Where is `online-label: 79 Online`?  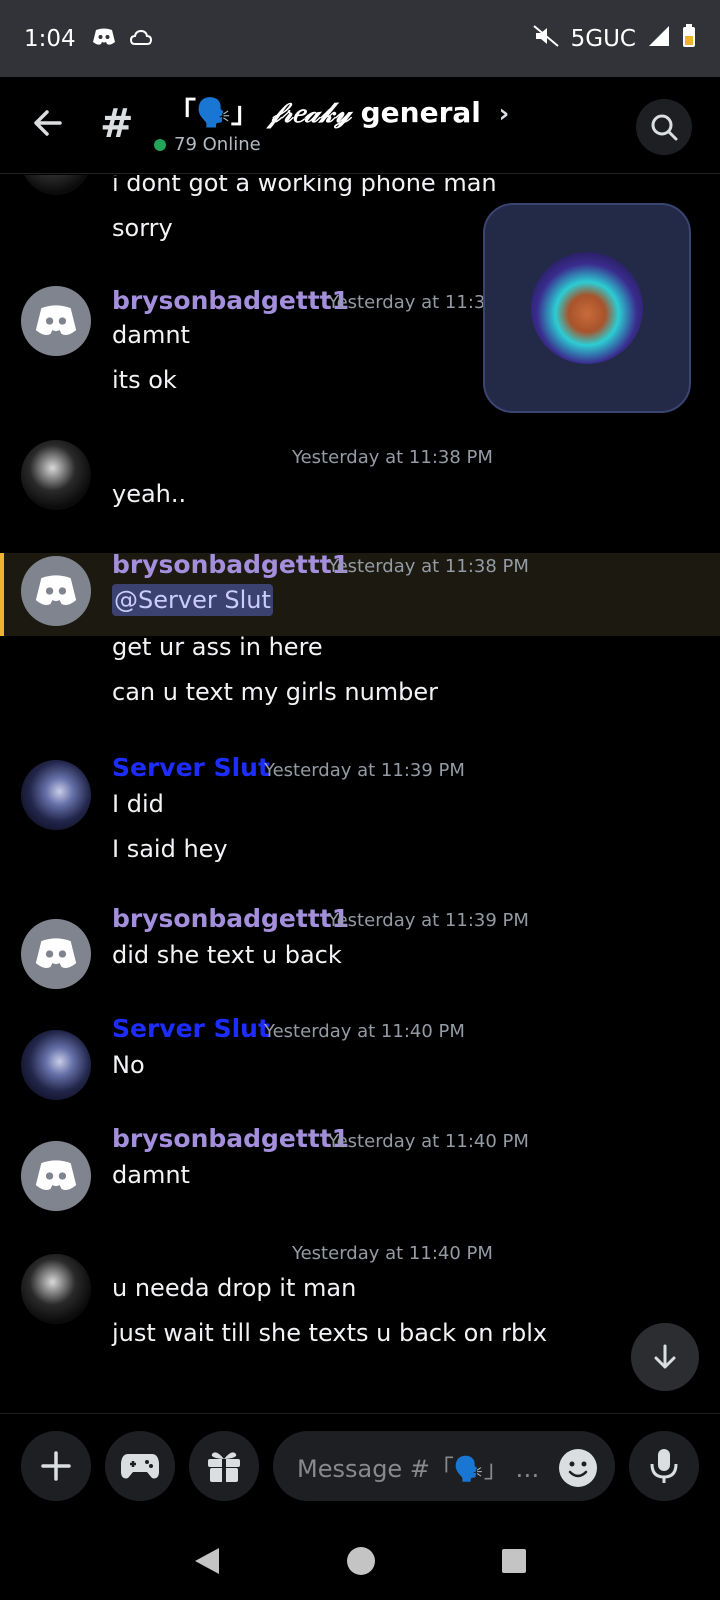 online-label: 79 Online is located at coordinates (217, 144).